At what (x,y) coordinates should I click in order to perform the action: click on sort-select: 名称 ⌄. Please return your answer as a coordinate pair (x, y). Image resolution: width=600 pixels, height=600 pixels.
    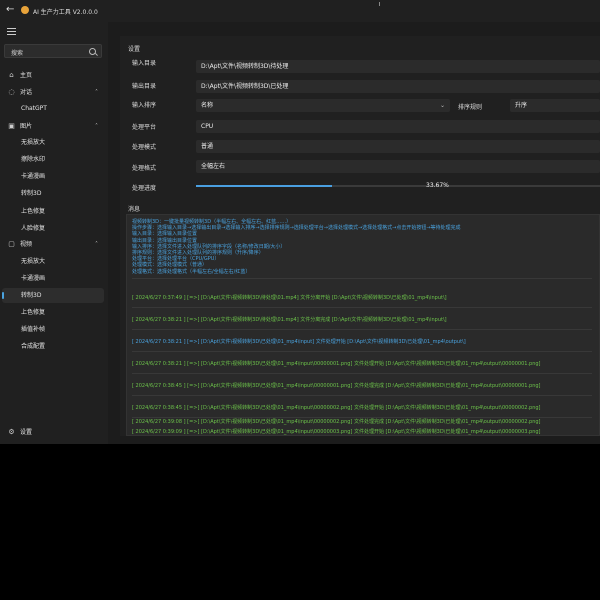
    Looking at the image, I should click on (323, 105).